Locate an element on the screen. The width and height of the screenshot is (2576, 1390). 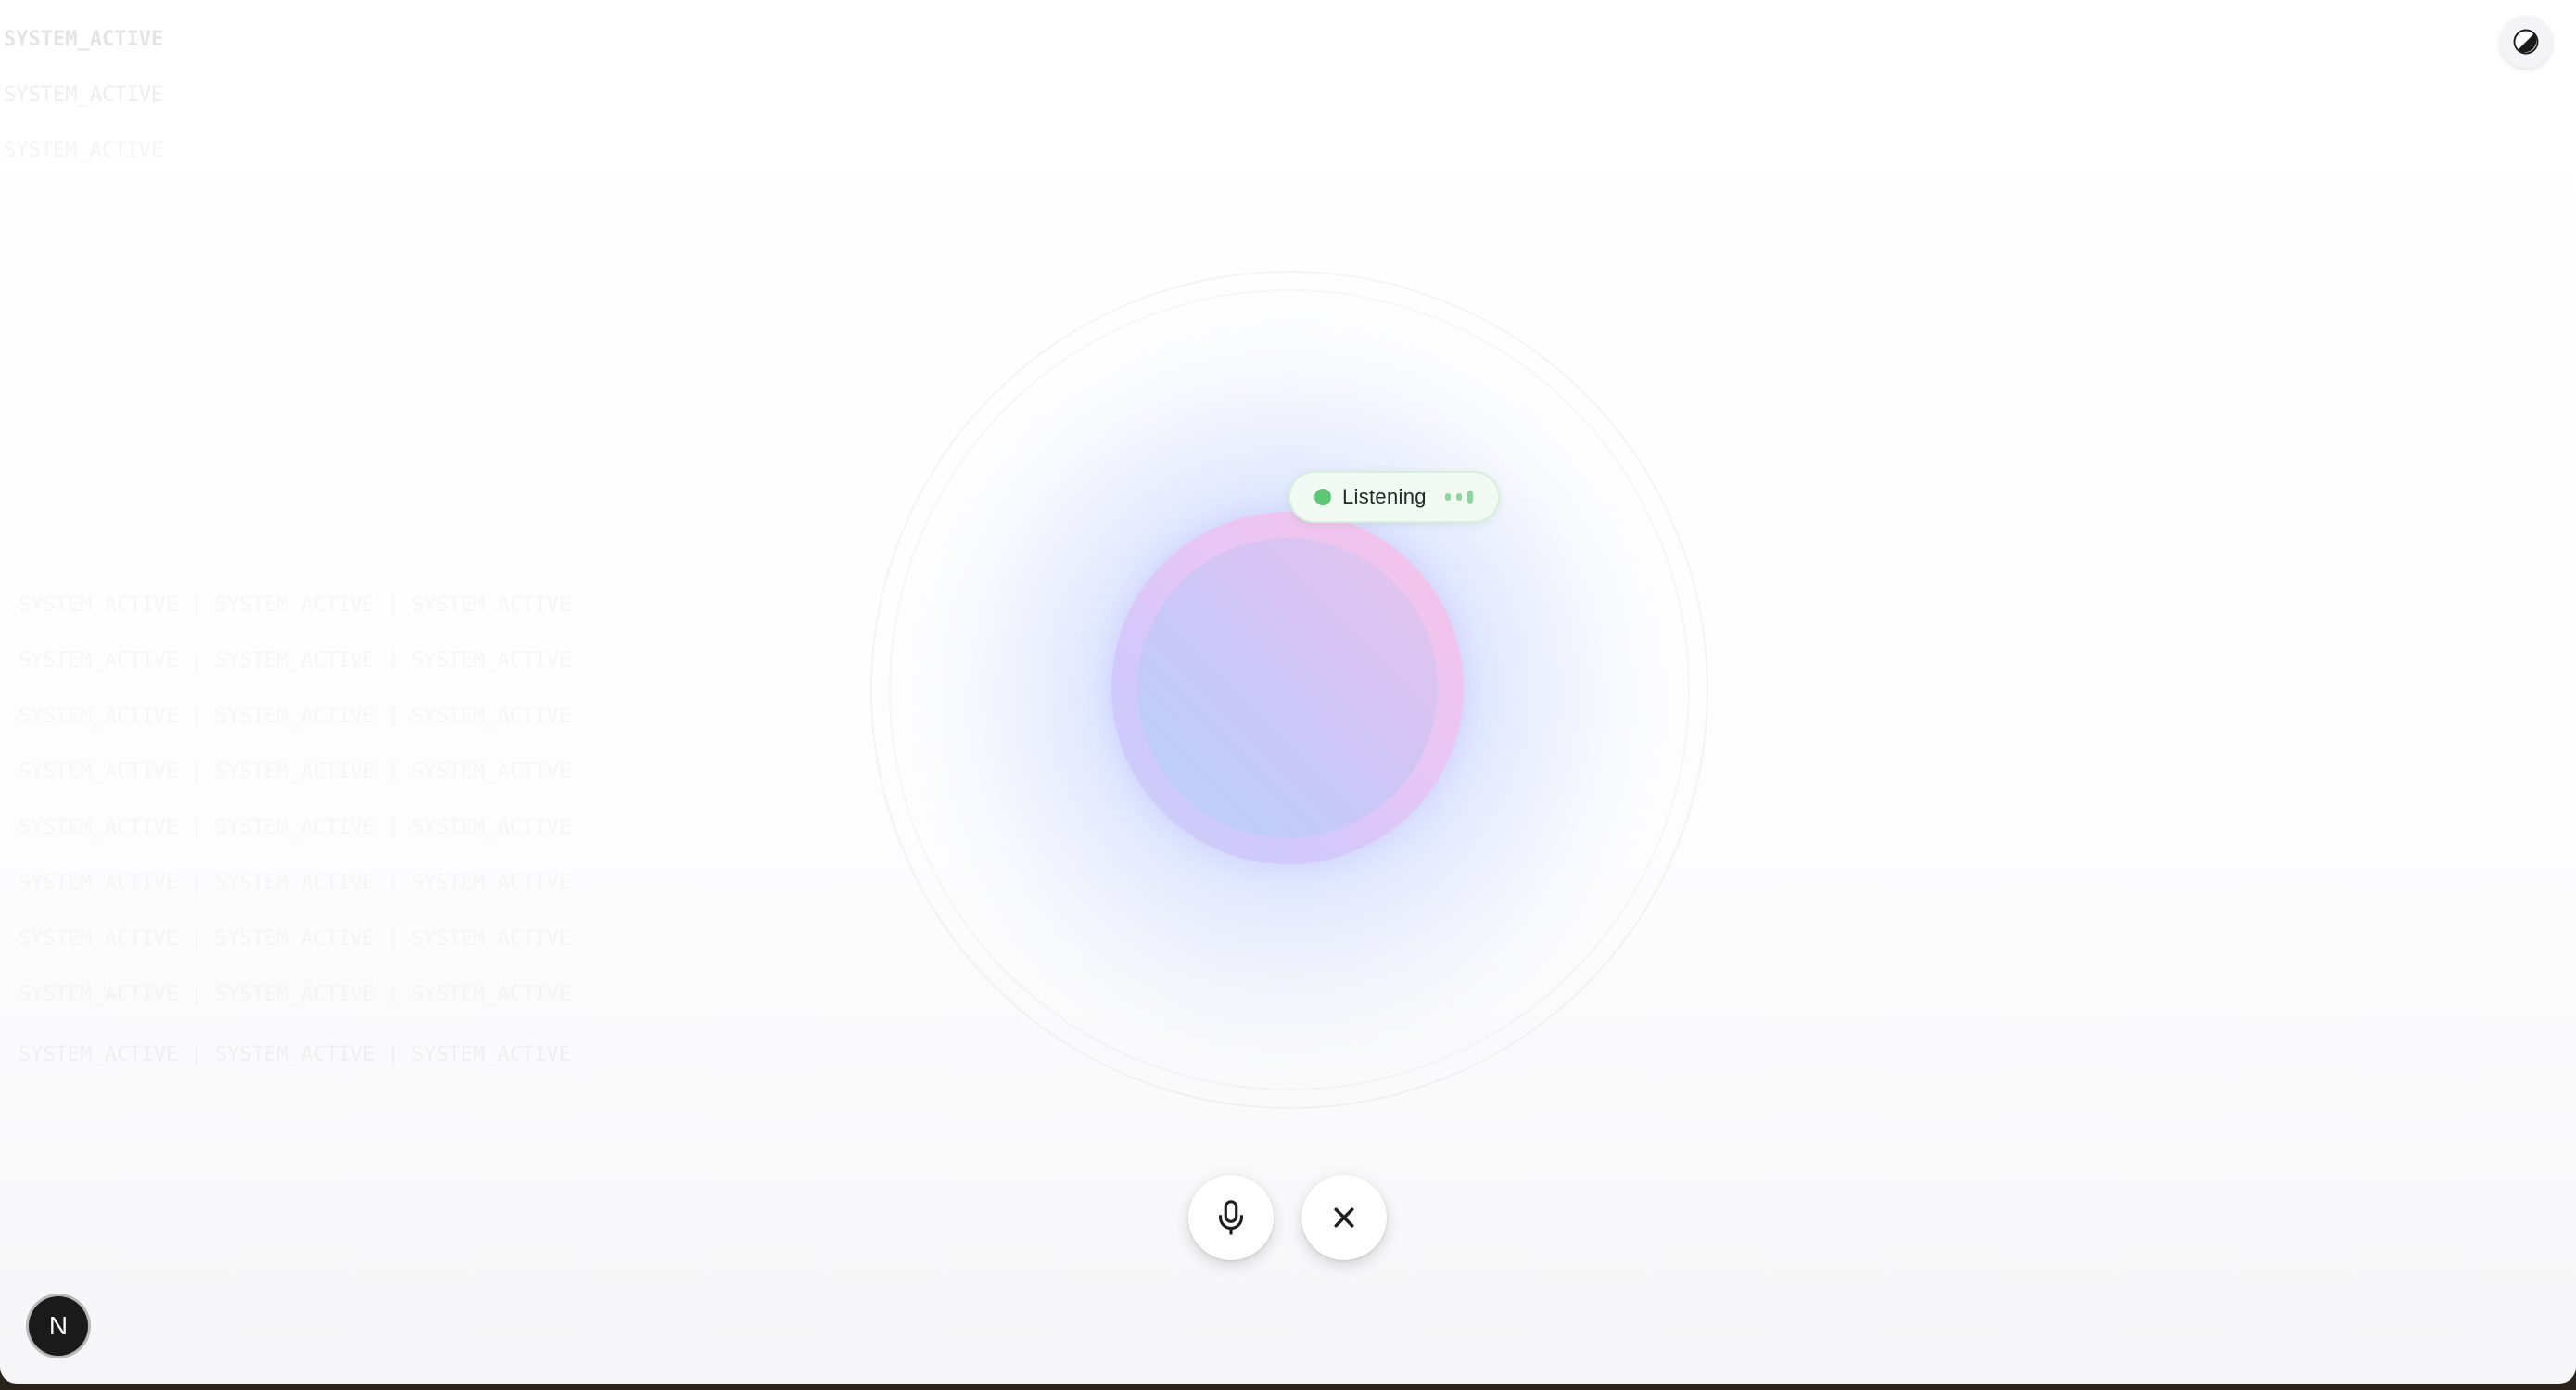
microphone-icon is located at coordinates (1231, 1217).